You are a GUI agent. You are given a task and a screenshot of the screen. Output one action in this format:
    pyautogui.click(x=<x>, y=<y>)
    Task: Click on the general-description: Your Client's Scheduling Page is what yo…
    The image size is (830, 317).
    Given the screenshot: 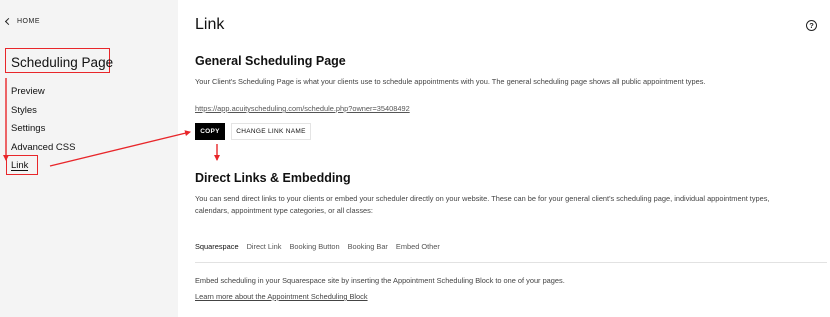 What is the action you would take?
    pyautogui.click(x=450, y=81)
    